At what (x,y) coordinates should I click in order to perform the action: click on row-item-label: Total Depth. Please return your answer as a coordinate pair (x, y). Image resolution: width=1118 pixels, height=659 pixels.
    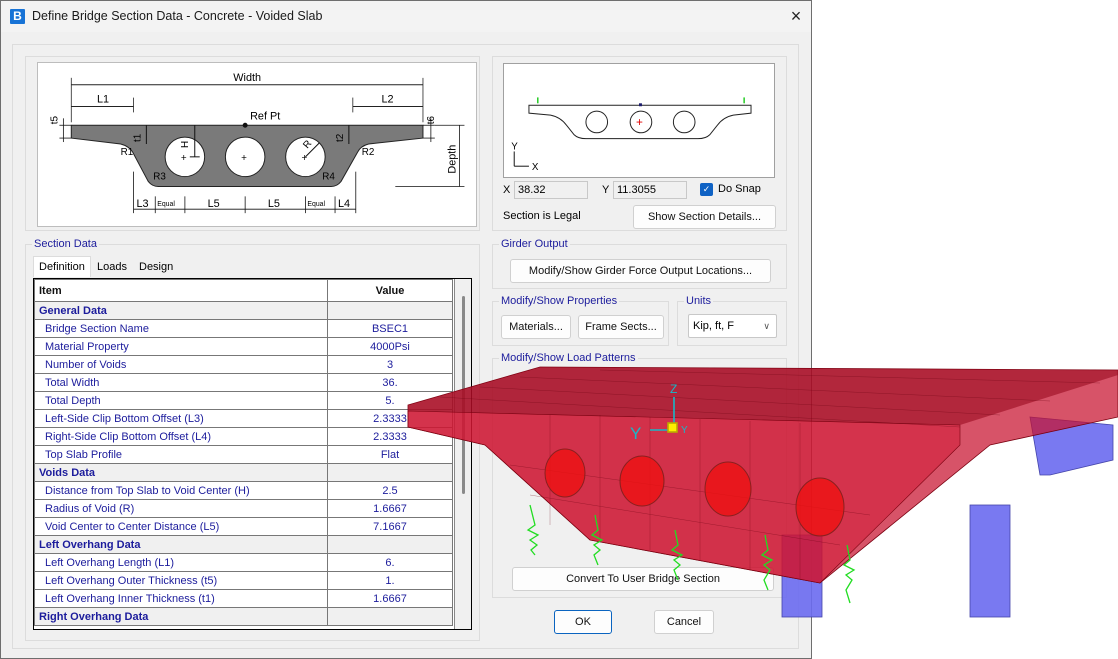
    Looking at the image, I should click on (181, 400).